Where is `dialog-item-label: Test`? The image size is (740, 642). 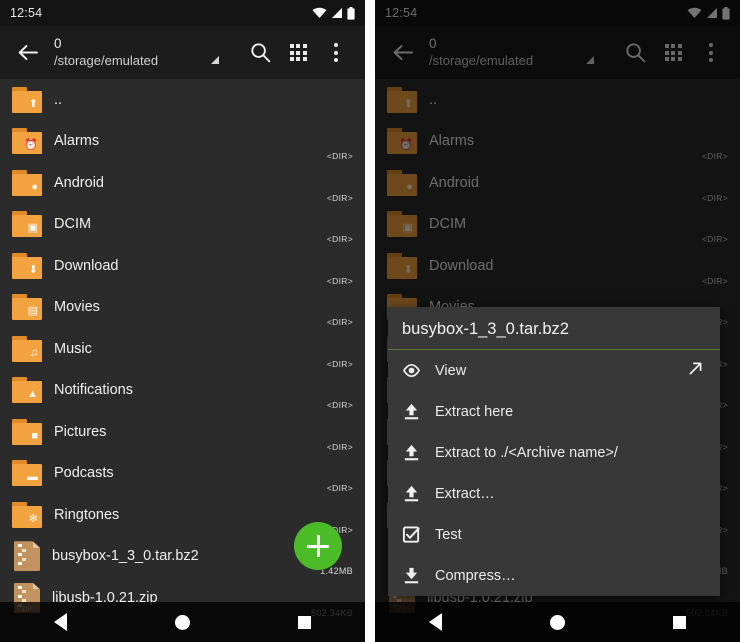
dialog-item-label: Test is located at coordinates (448, 534).